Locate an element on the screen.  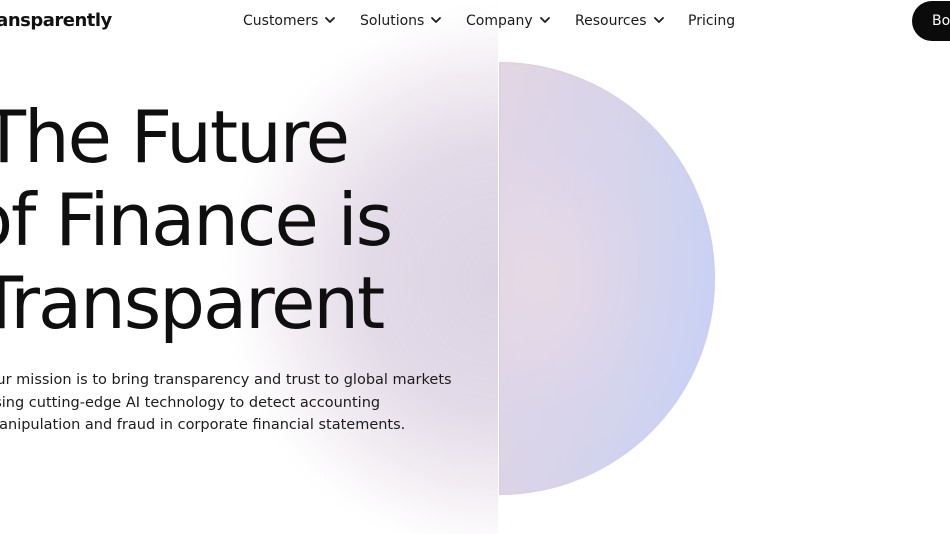
nav-item-pricing: Pricing is located at coordinates (711, 21).